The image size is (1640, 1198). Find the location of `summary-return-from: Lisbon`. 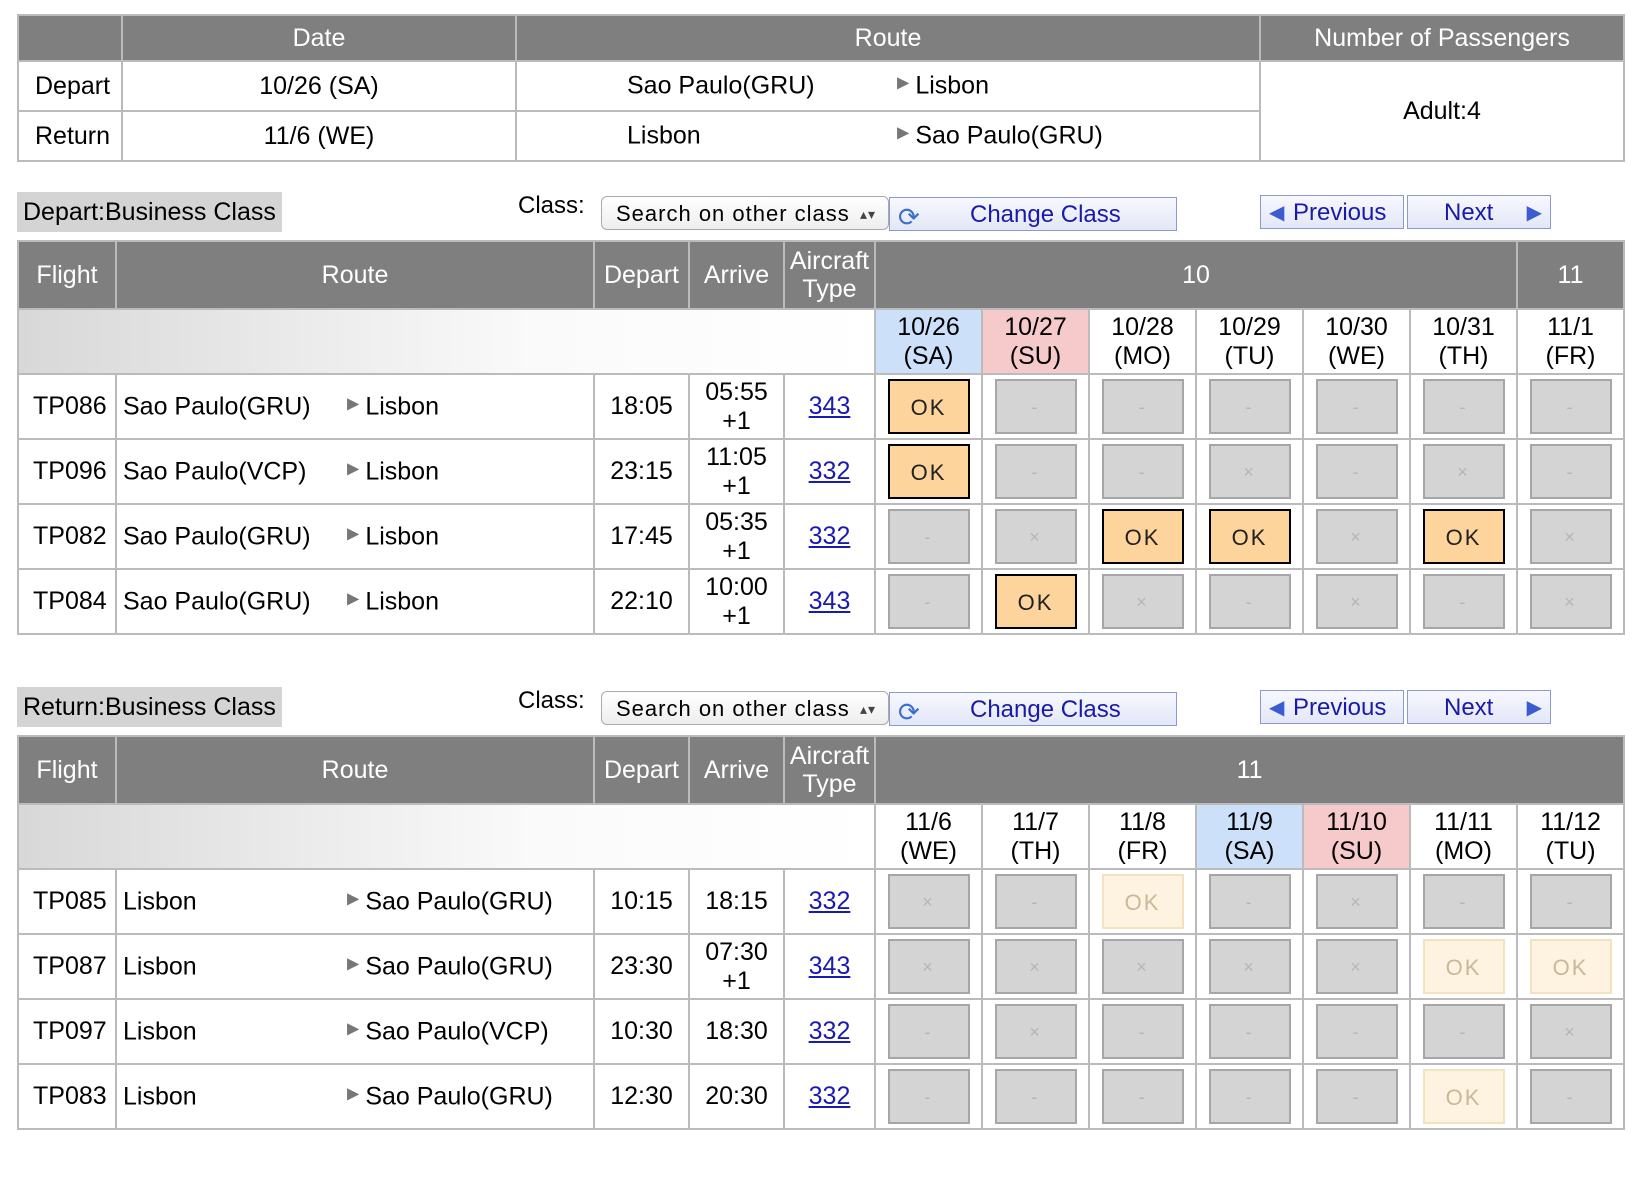

summary-return-from: Lisbon is located at coordinates (664, 135).